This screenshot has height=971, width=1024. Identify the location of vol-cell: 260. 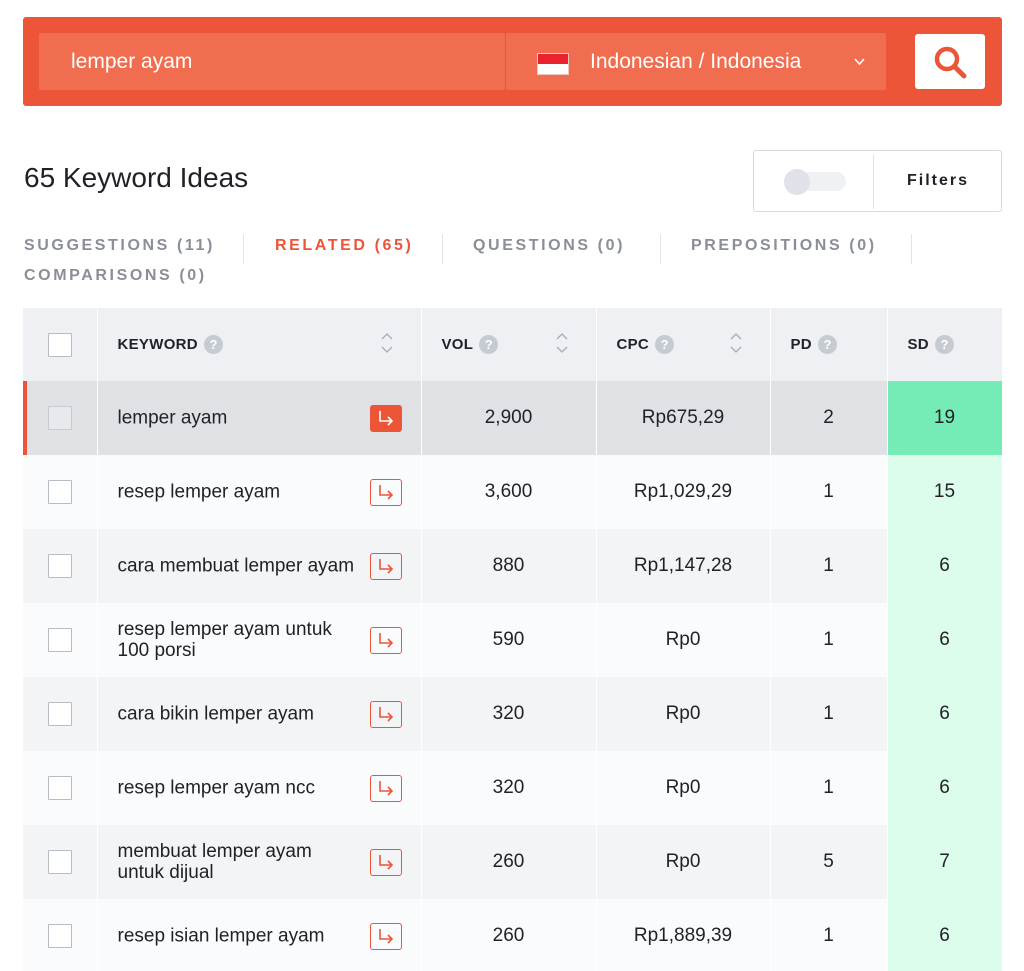
(509, 862).